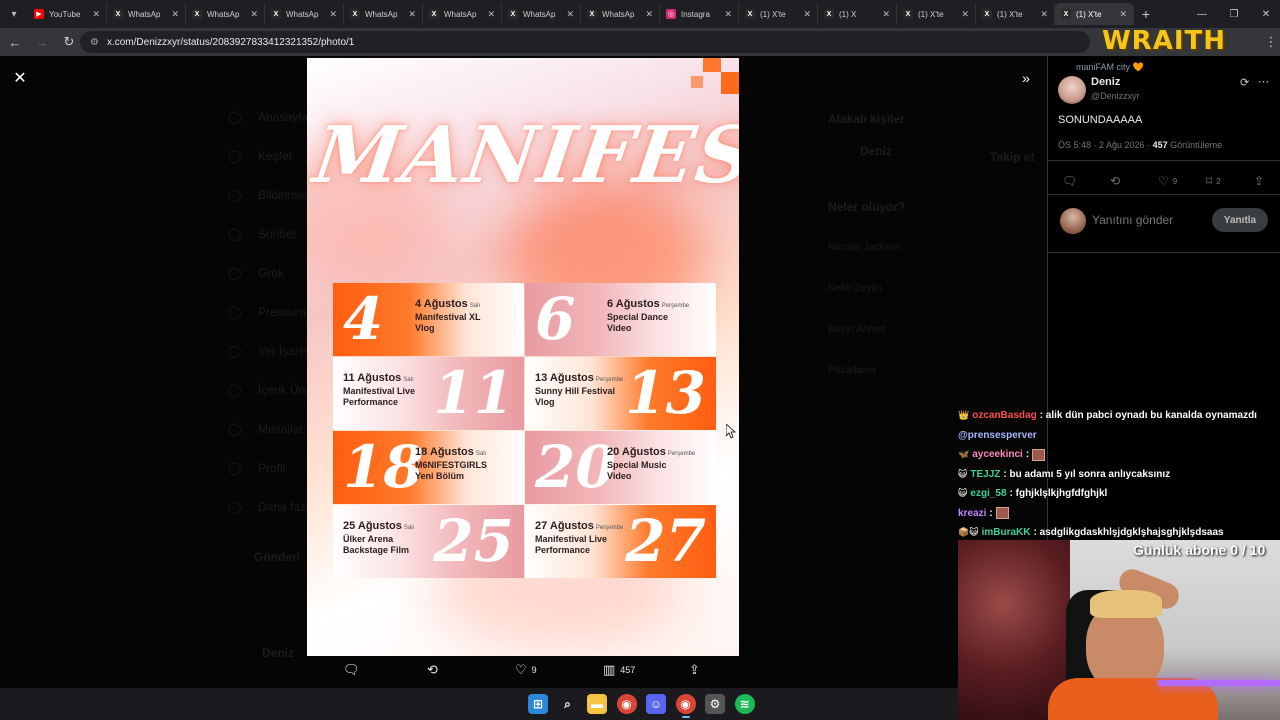 This screenshot has width=1280, height=720. Describe the element at coordinates (597, 704) in the screenshot. I see `file-explorer-icon: ▬` at that location.